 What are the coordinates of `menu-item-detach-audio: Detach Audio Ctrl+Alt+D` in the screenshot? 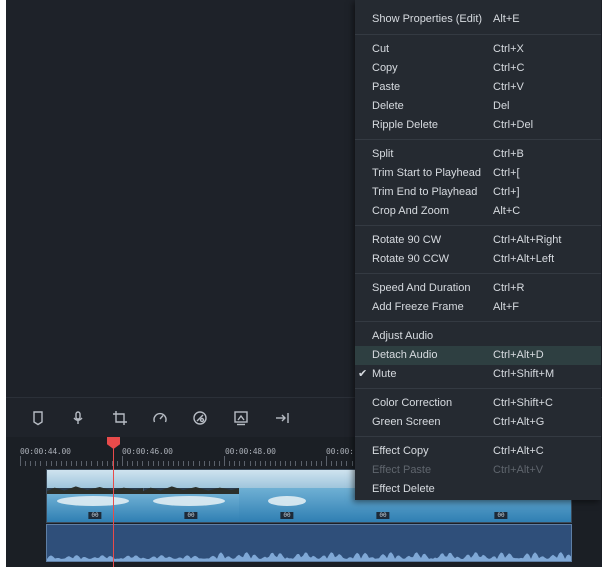 It's located at (478, 355).